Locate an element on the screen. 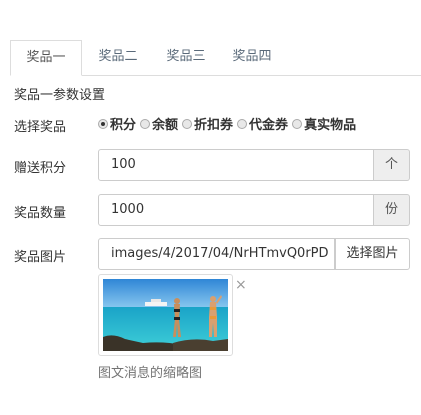  image-input-group: images/4/2017/04/NrHTmvQ0rPD 选择图片 is located at coordinates (254, 254).